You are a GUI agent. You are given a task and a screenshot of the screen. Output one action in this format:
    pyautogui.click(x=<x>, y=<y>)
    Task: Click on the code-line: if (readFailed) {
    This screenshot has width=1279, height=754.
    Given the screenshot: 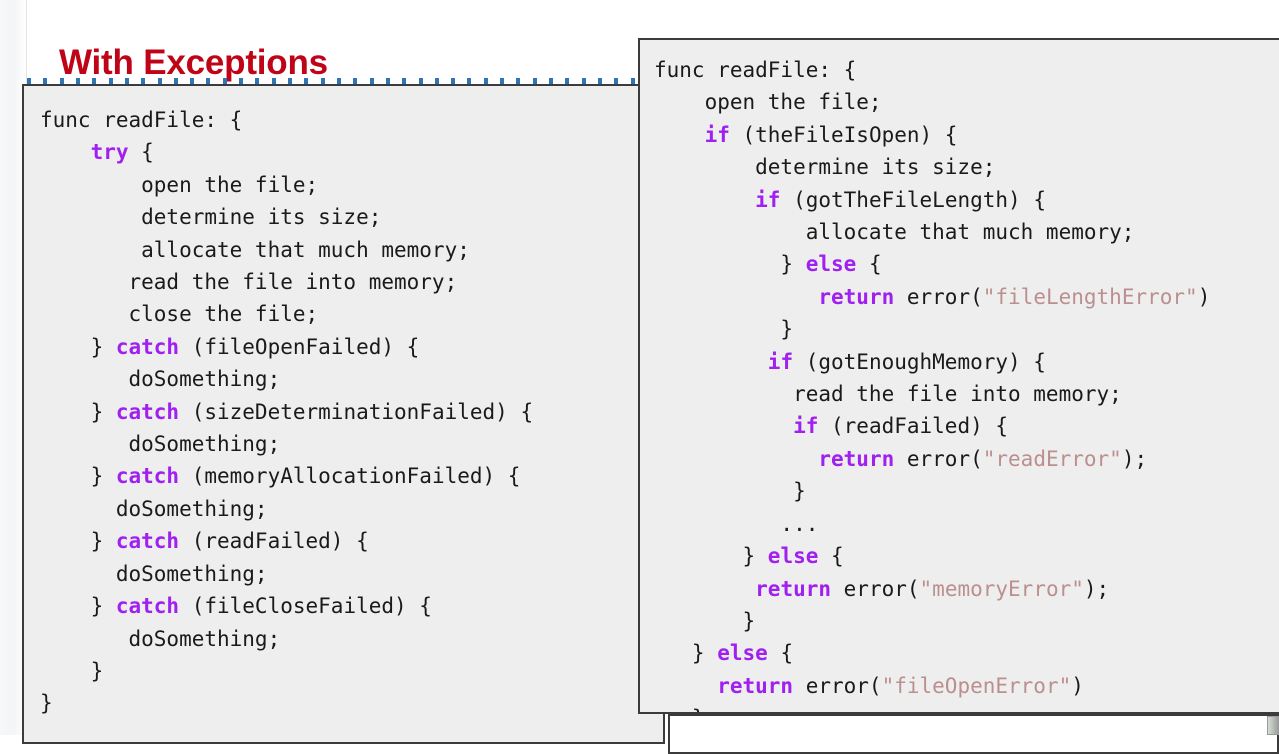 What is the action you would take?
    pyautogui.click(x=831, y=426)
    